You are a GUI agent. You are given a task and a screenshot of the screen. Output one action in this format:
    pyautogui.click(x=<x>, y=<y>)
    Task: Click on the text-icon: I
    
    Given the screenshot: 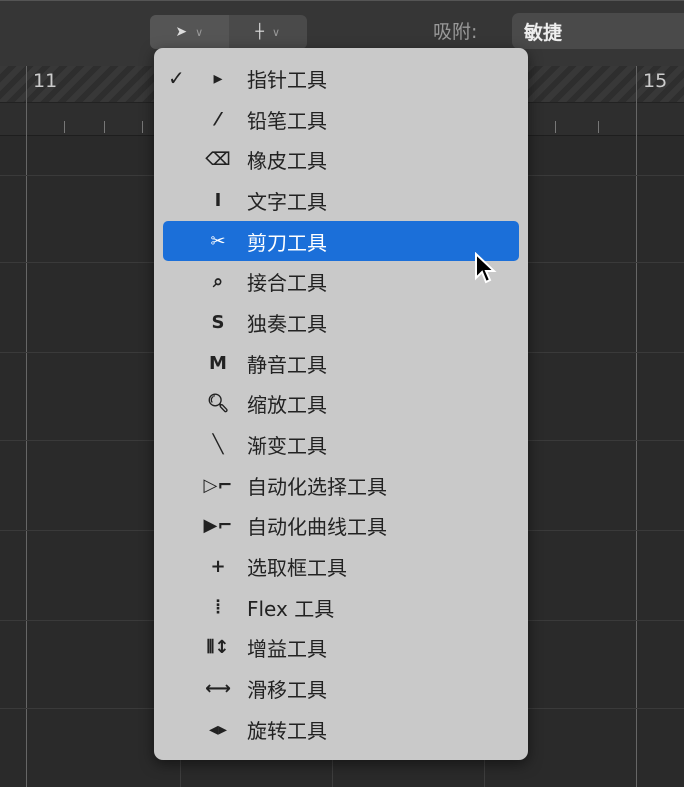 What is the action you would take?
    pyautogui.click(x=218, y=200)
    